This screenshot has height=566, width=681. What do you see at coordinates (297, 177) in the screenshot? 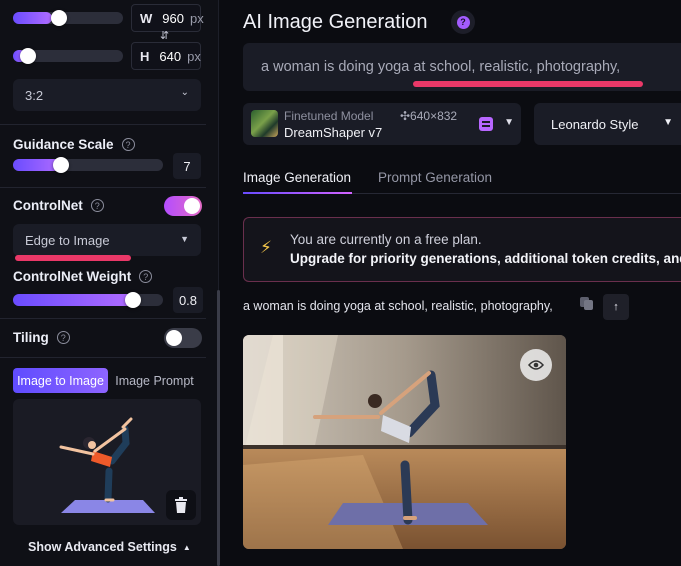
I see `tab-image-generation: Image Generation` at bounding box center [297, 177].